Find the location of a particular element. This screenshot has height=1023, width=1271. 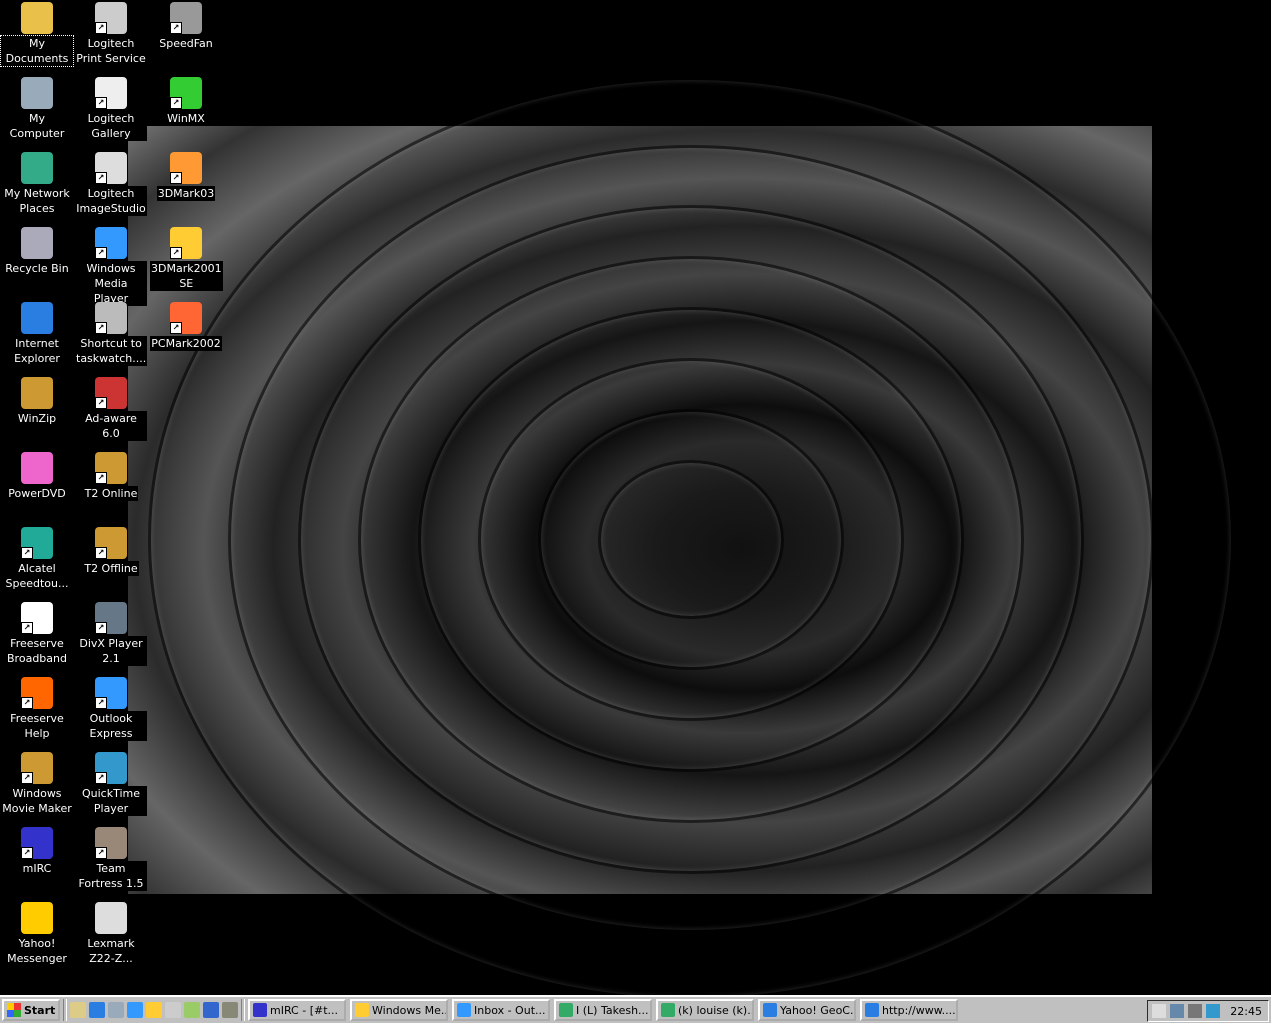

desktop-icon: ↗ WinMX is located at coordinates (186, 101).